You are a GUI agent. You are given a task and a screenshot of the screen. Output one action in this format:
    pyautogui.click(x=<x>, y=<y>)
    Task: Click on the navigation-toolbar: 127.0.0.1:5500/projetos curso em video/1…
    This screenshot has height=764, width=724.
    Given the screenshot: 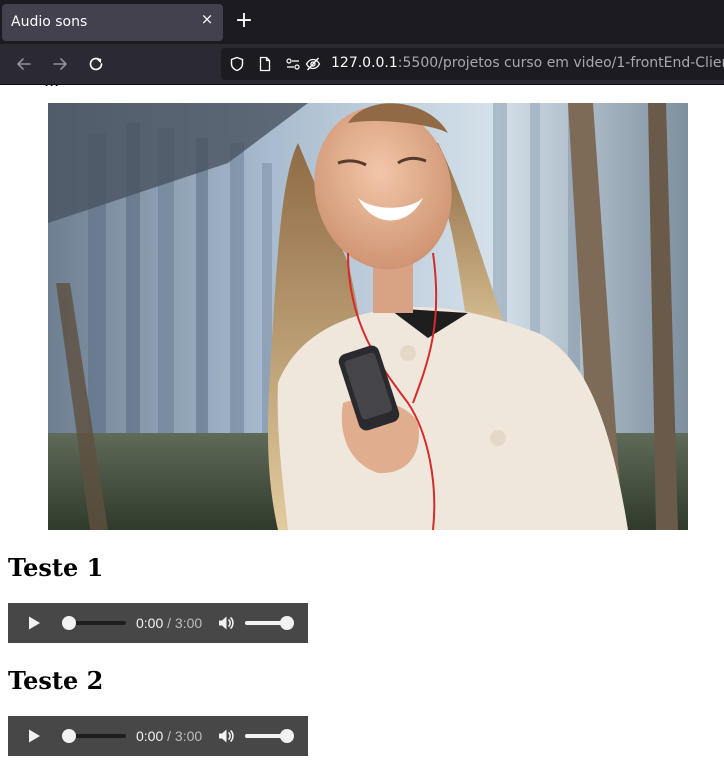 What is the action you would take?
    pyautogui.click(x=362, y=64)
    